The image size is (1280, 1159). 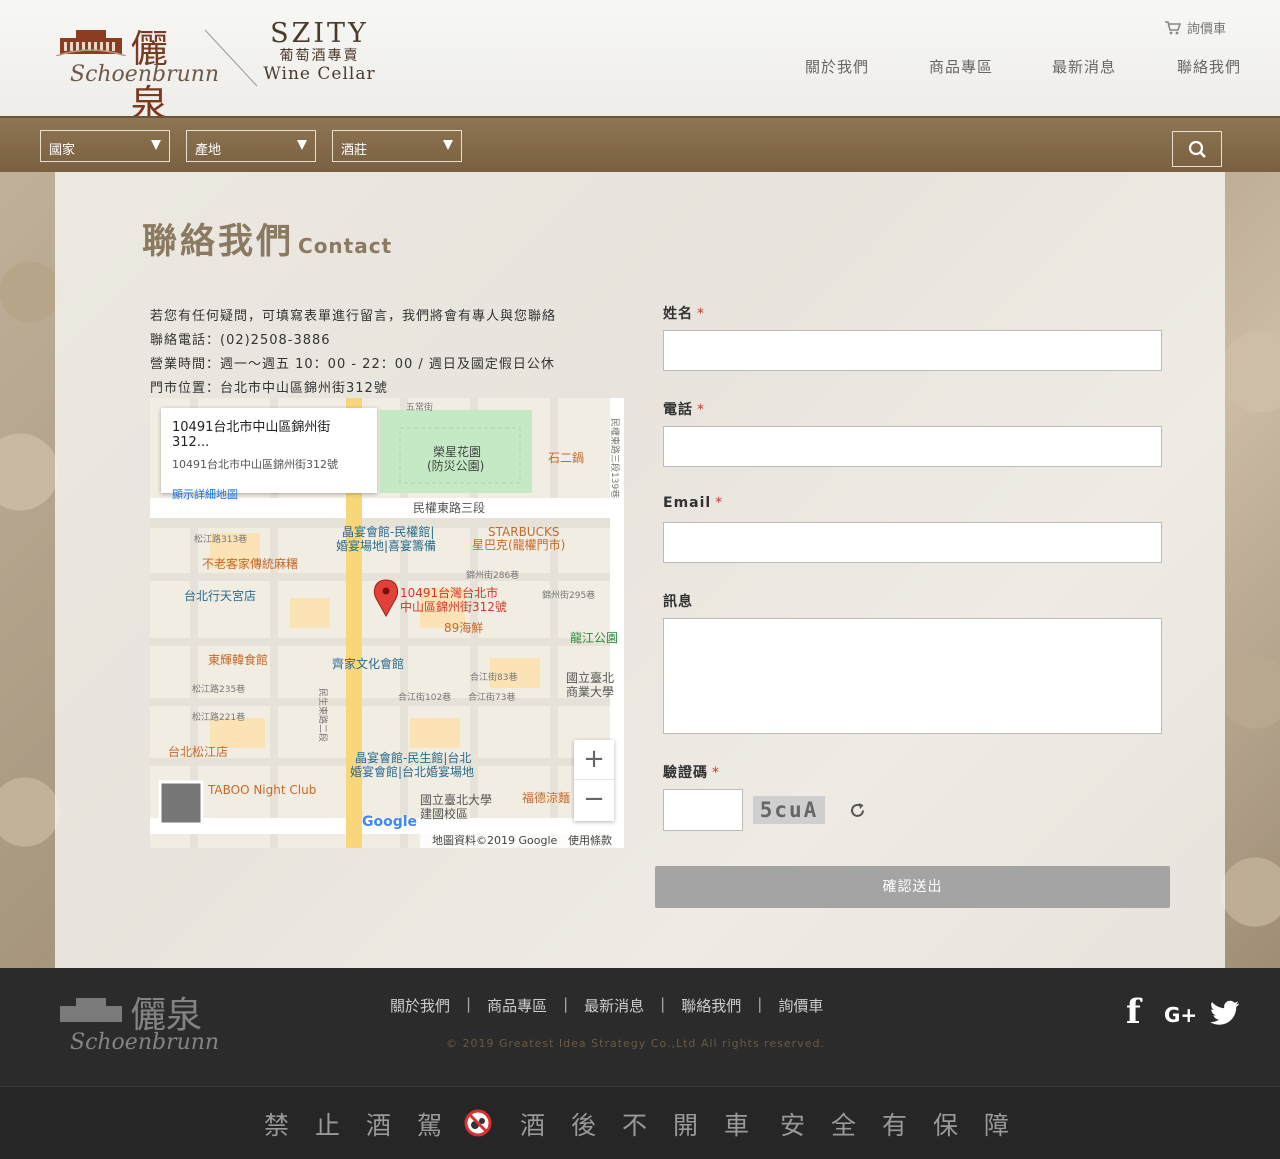 I want to click on map-label-street1: 松江路313巷, so click(x=220, y=539).